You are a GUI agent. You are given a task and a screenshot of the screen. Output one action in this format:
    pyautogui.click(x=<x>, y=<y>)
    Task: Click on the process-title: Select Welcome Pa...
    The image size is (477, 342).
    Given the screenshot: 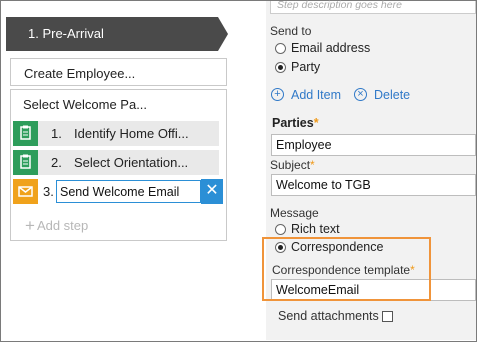 What is the action you would take?
    pyautogui.click(x=85, y=104)
    